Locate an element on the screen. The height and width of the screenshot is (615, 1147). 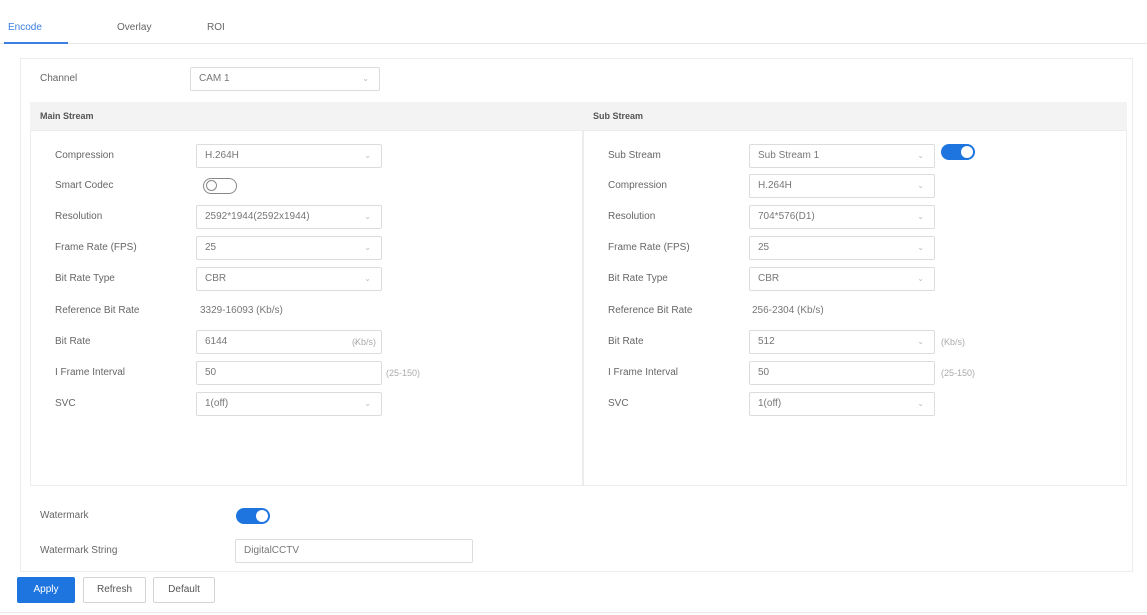
sub-compression-select: H.264H ⌄ is located at coordinates (842, 186).